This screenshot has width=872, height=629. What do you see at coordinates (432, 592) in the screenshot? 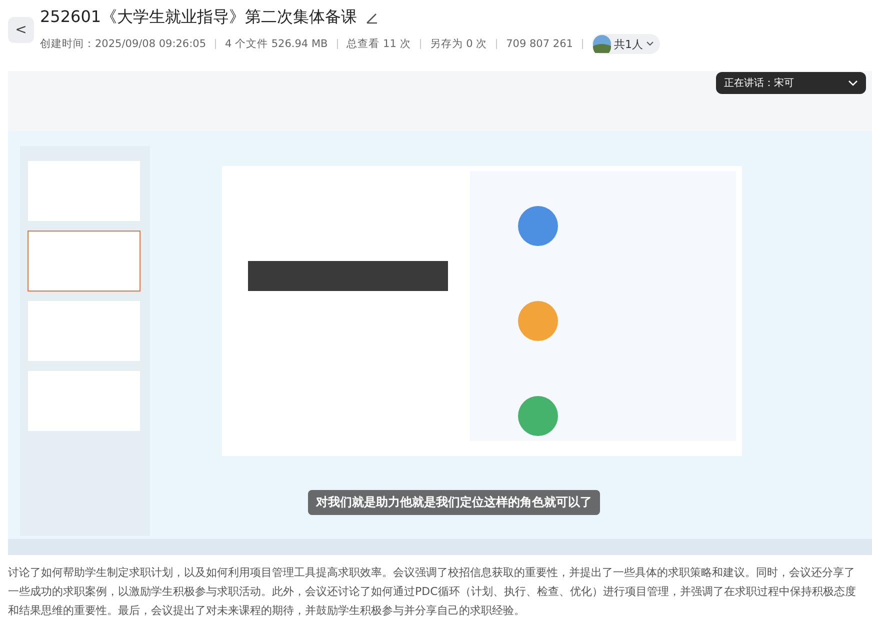
I see `meeting-summary: 讨论了如何帮助学生制定求职计划，以及如何利用项目管理工具提高求职效率。会议强调了校招信息获取的重要性，并提出了一些具体的求职策略和建议。同时，会议还分享了一些成功的求职案例，以激励学生积极参与求职活动。此外，会议还讨论了如何通过PDC循环（计划、执行、检查、优化）进行项目管理，并强调了在求职过程中保持积极态度和结果思维的重要性。最后，会议提出了对未来课程的期待，并鼓励学生积极参与并分享自己的求职经验。` at bounding box center [432, 592].